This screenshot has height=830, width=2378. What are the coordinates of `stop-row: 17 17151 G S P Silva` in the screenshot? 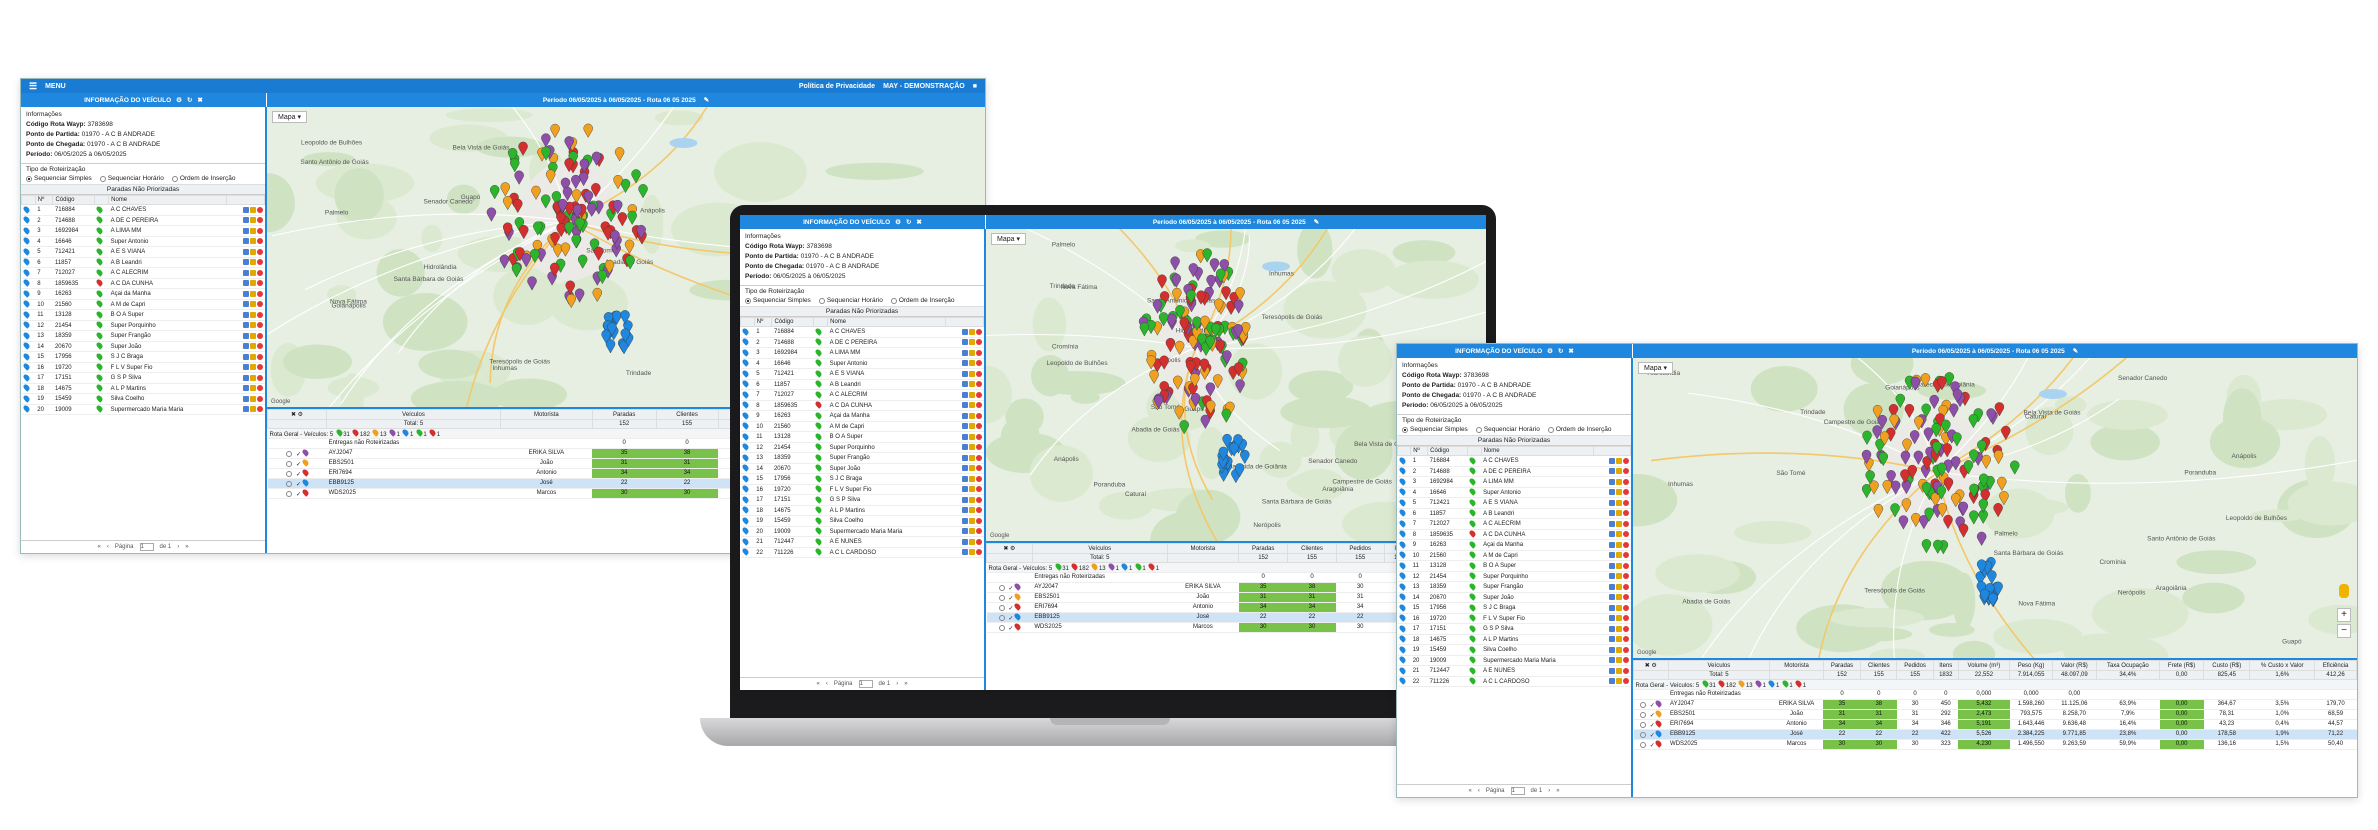 It's located at (1514, 629).